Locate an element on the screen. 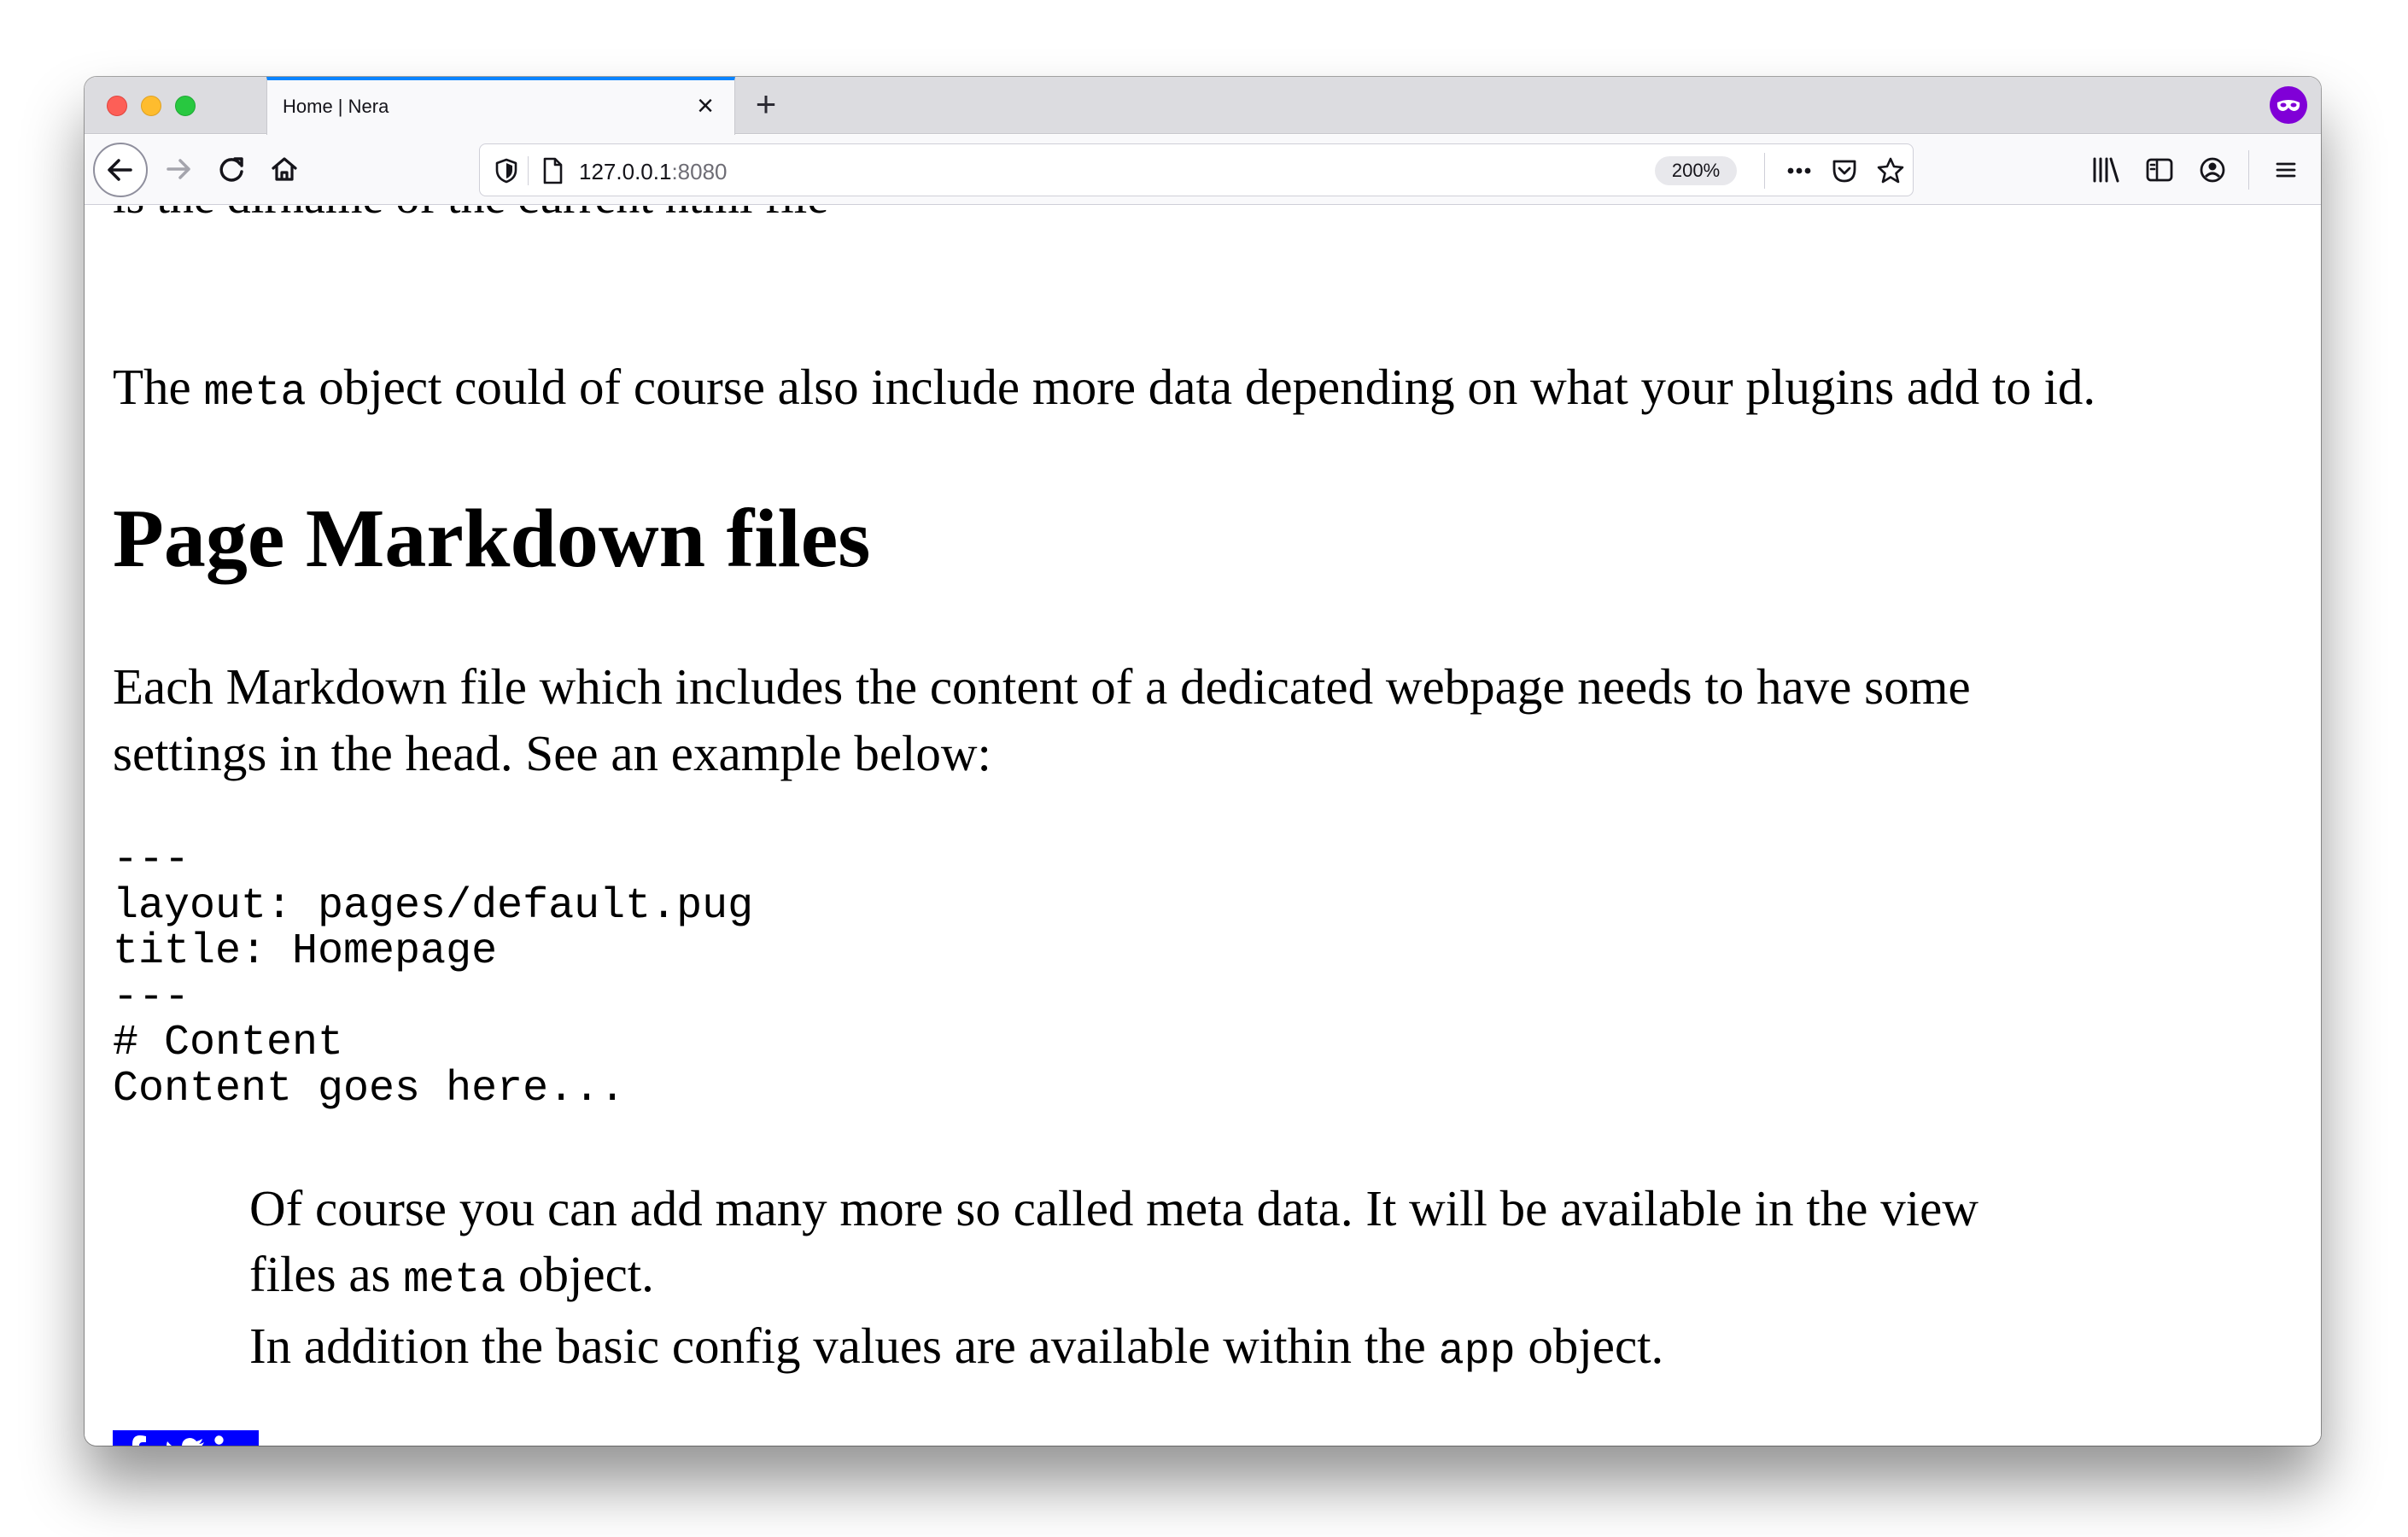 This screenshot has width=2408, height=1537. close-window-button is located at coordinates (117, 106).